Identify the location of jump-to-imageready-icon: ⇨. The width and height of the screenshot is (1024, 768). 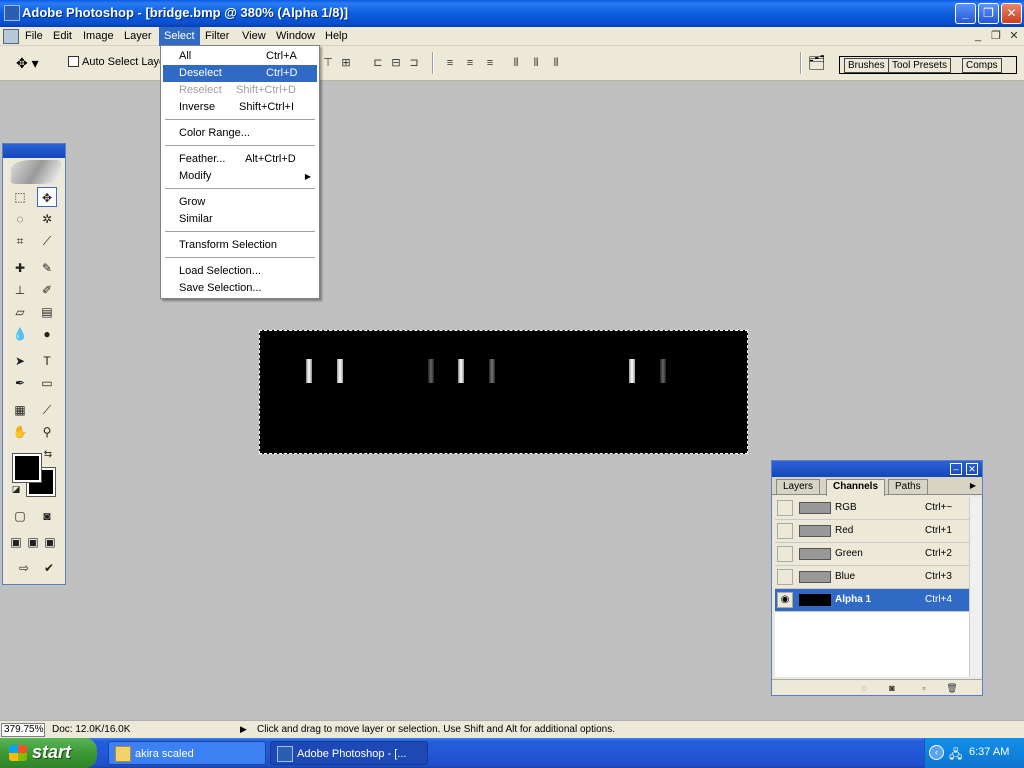
(24, 568).